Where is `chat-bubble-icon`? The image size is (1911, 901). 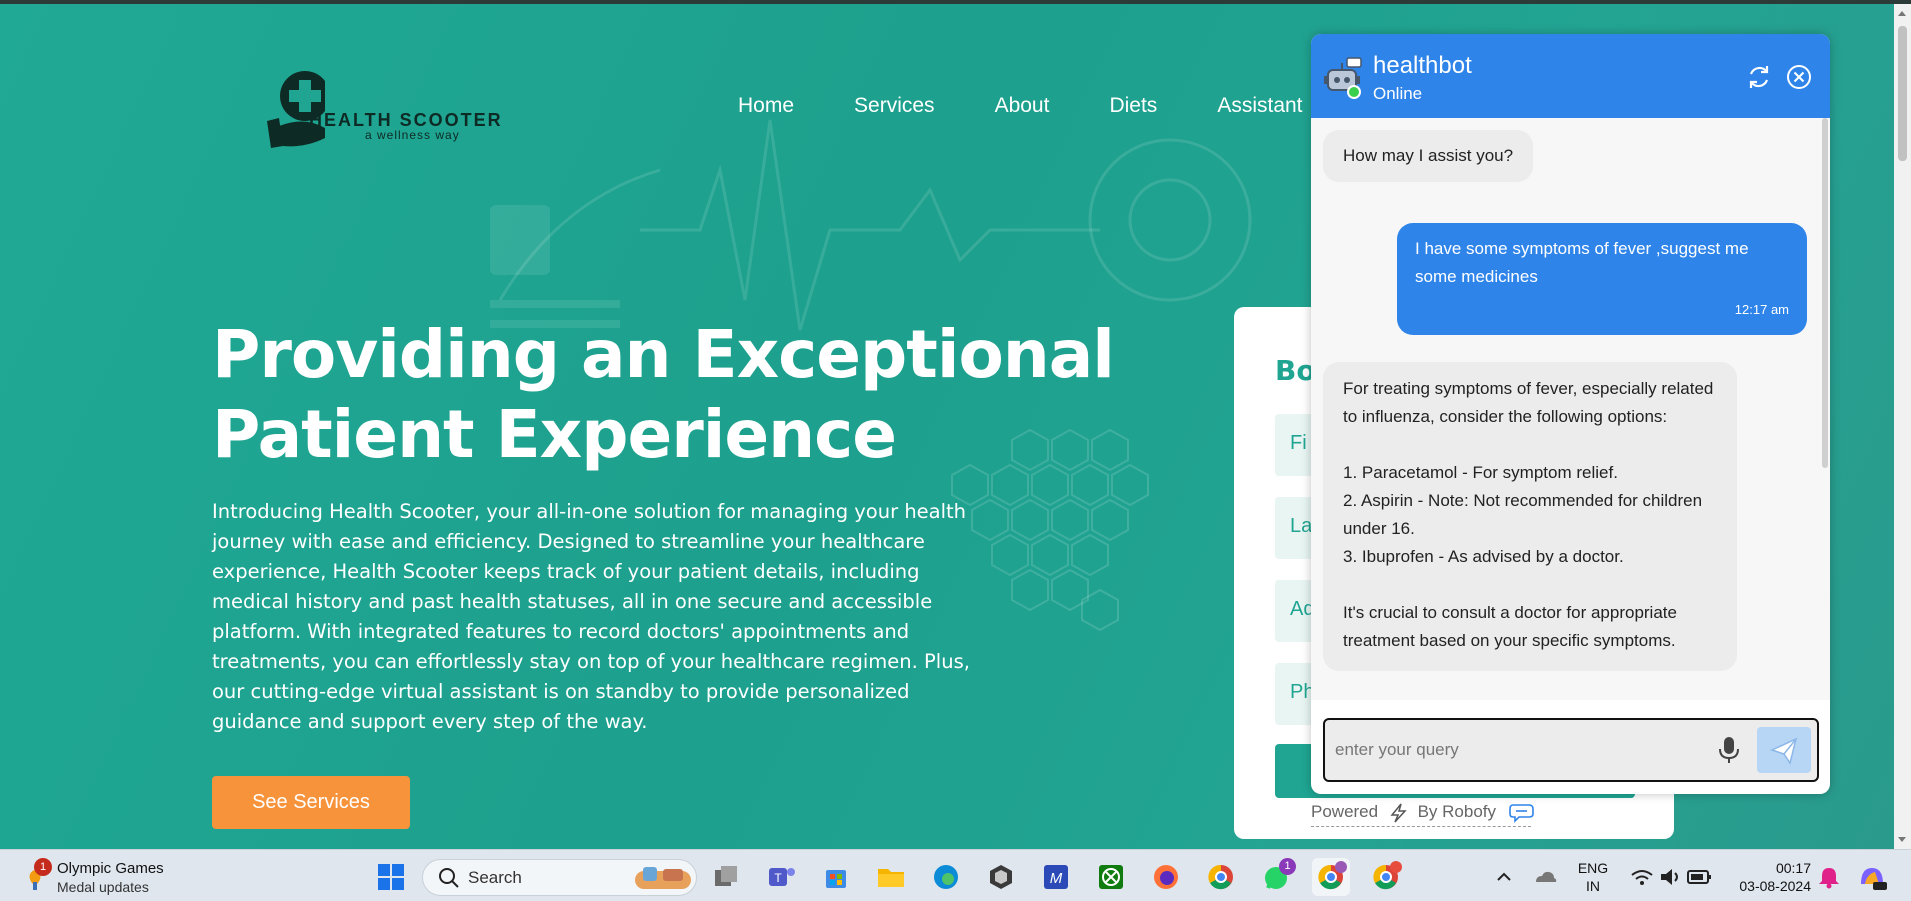 chat-bubble-icon is located at coordinates (1521, 813).